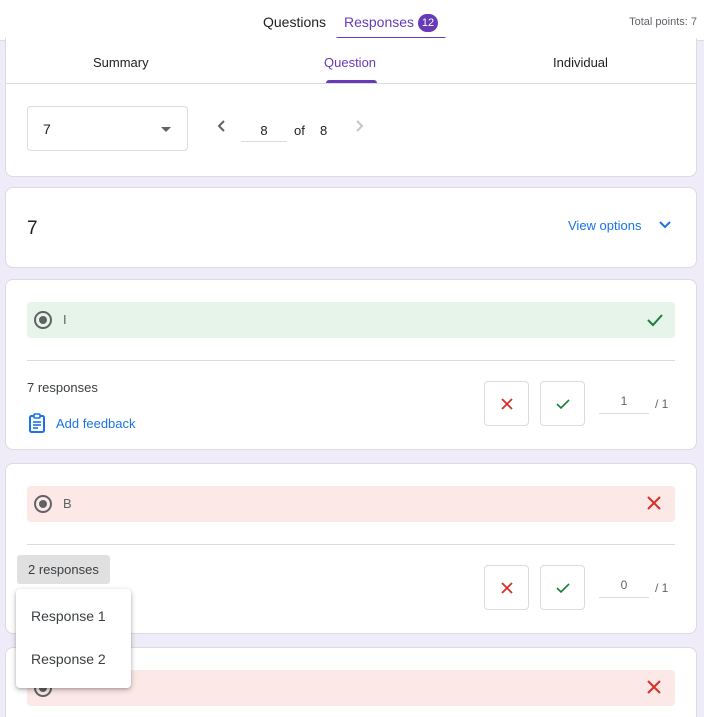 The image size is (704, 717). What do you see at coordinates (68, 659) in the screenshot?
I see `menu-item-response-2: Response 2` at bounding box center [68, 659].